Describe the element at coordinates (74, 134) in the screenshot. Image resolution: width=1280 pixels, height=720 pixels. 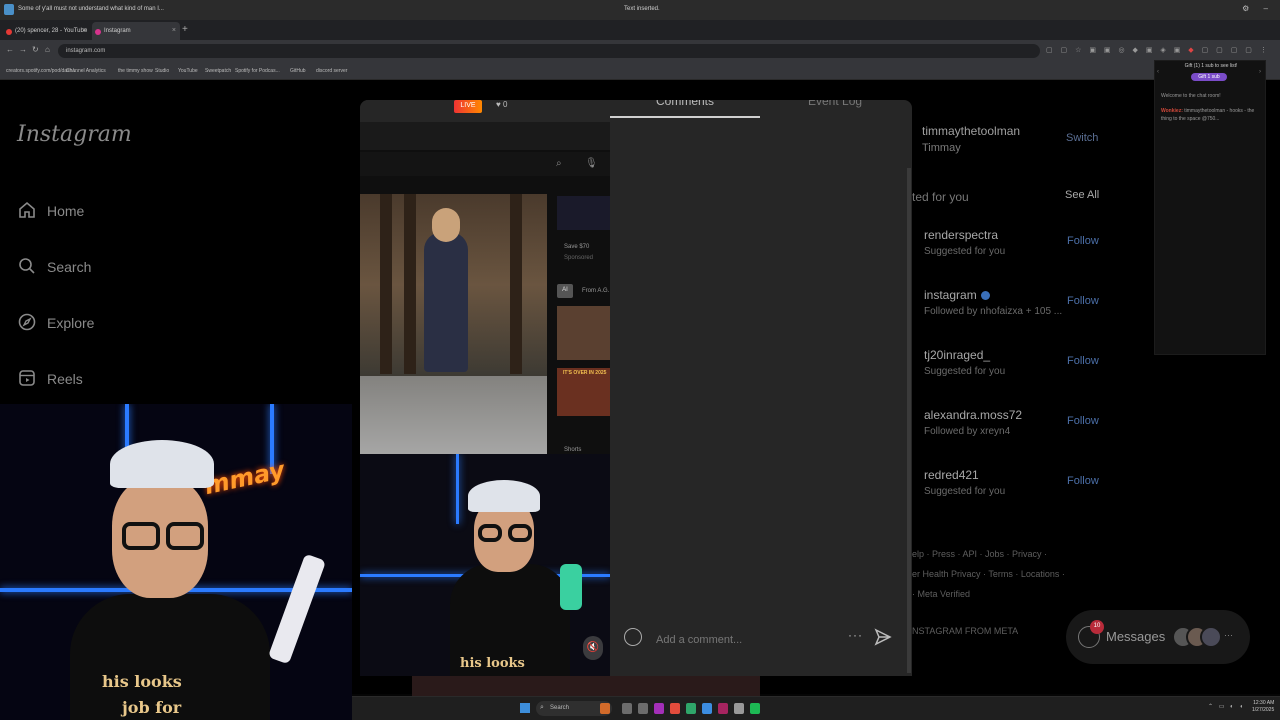
I see `instagram-logo: Instagram` at that location.